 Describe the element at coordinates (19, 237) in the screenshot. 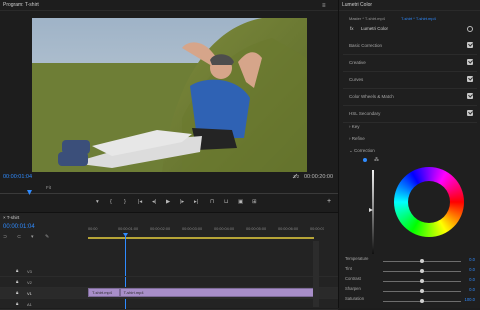

I see `linked-icon: ⊂` at that location.